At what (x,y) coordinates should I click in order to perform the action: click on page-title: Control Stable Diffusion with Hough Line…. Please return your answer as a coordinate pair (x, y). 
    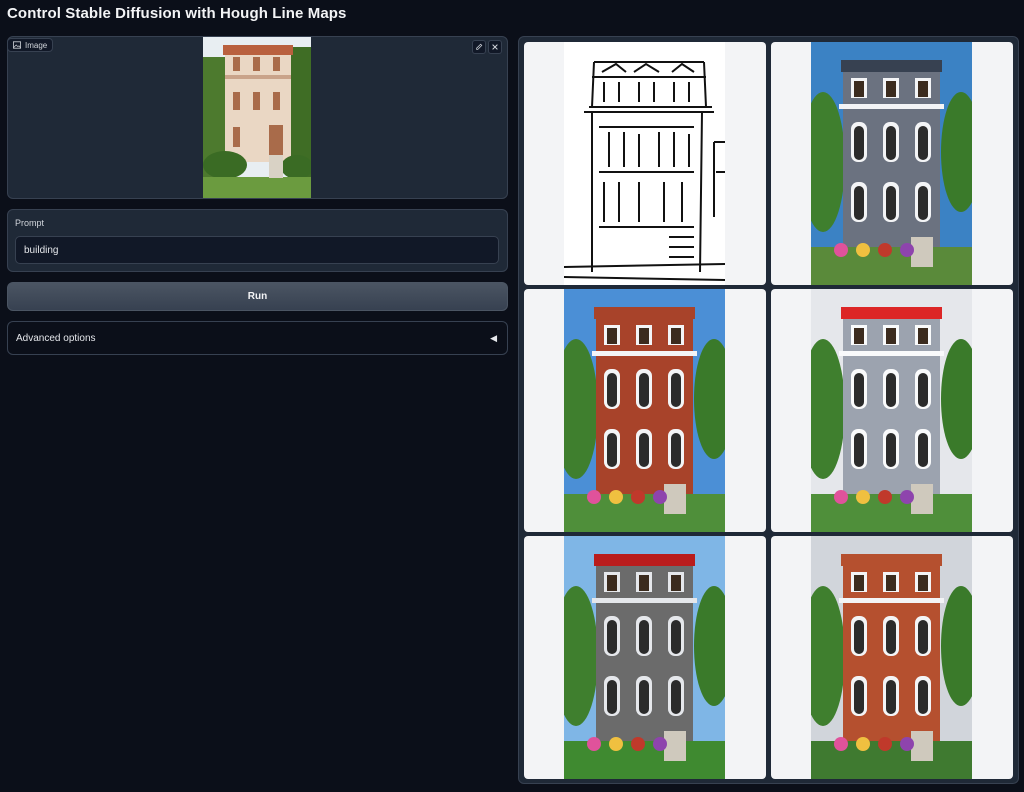
    Looking at the image, I should click on (177, 13).